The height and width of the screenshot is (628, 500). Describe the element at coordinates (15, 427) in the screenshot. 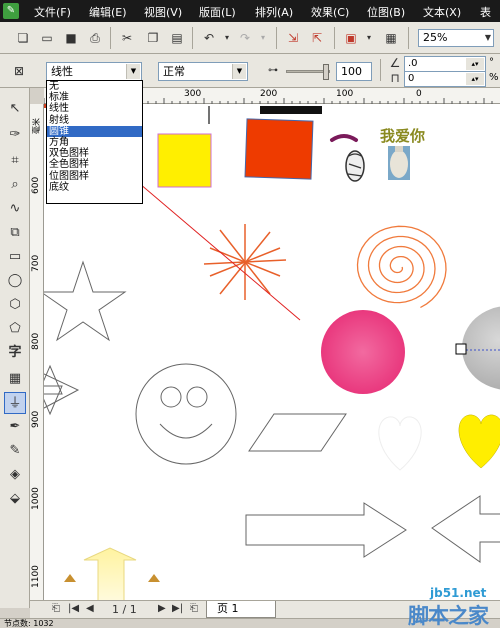

I see `eyedropper-tool-icon: ✒` at that location.